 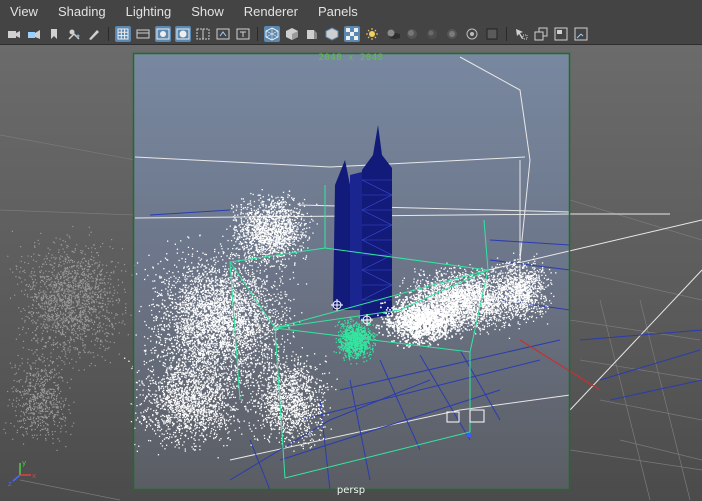 I want to click on isolate-select-icon, so click(x=521, y=34).